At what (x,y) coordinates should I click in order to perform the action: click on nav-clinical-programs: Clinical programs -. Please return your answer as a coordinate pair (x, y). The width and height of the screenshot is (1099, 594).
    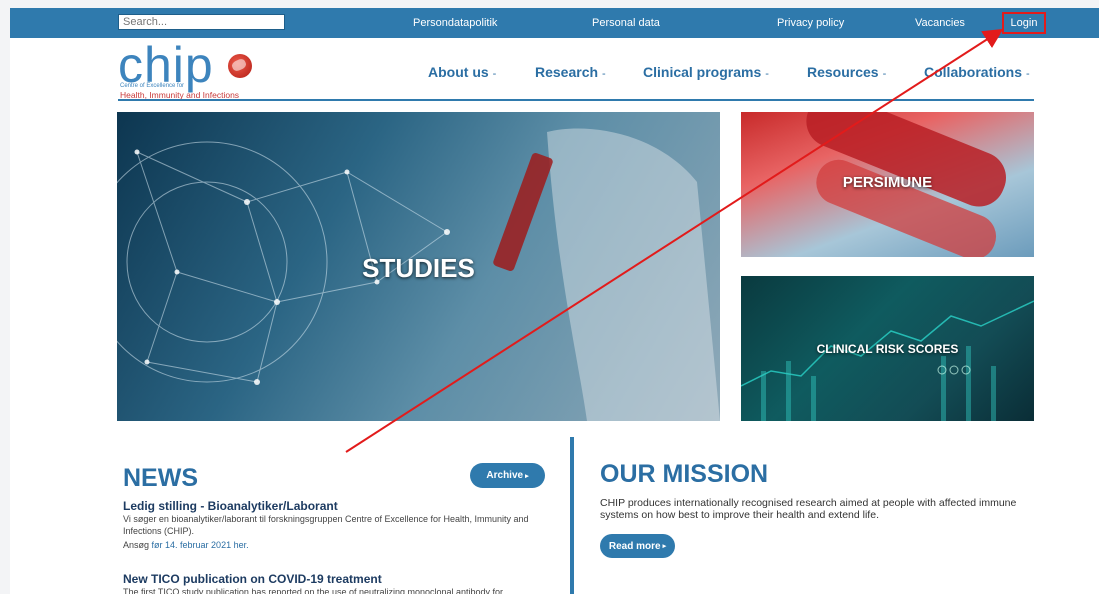
    Looking at the image, I should click on (706, 72).